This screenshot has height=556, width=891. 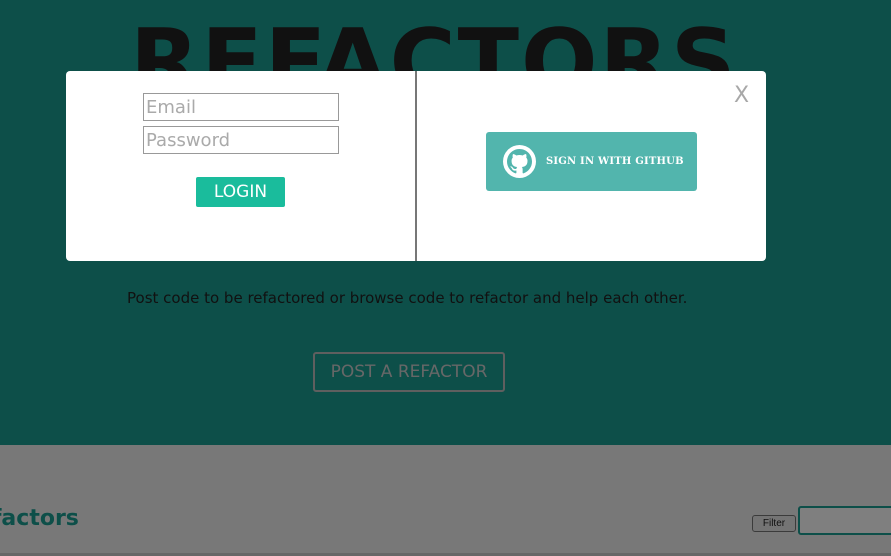 What do you see at coordinates (241, 107) in the screenshot?
I see `email-field` at bounding box center [241, 107].